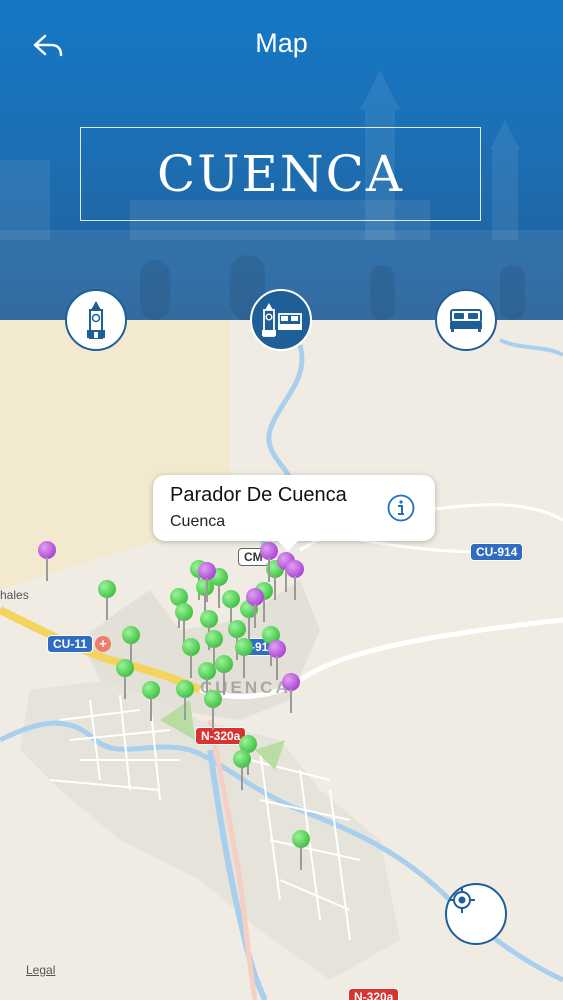 This screenshot has height=1000, width=563. I want to click on bed-icon, so click(466, 320).